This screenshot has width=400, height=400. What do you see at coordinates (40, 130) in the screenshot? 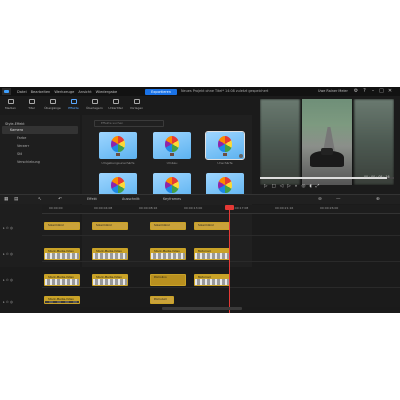
I see `tree-item-camera: Kamera` at bounding box center [40, 130].